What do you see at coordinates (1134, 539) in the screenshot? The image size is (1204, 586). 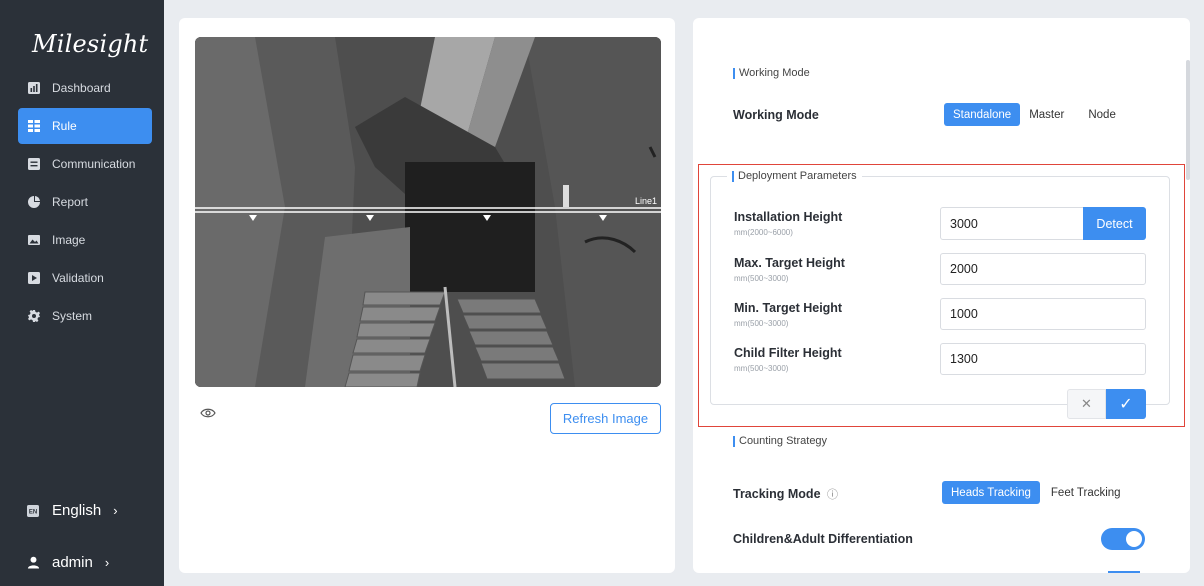 I see `toggle-knob` at bounding box center [1134, 539].